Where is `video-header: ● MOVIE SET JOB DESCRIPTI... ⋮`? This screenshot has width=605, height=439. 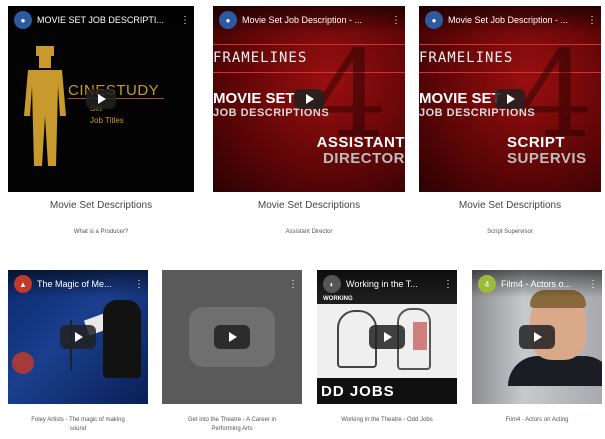 video-header: ● MOVIE SET JOB DESCRIPTI... ⋮ is located at coordinates (101, 20).